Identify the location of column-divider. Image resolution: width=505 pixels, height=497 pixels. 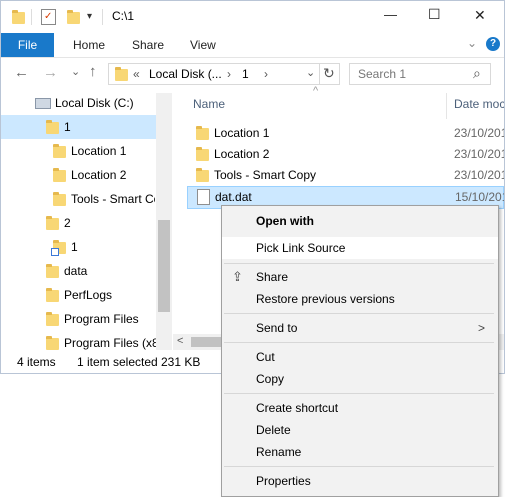
(446, 106).